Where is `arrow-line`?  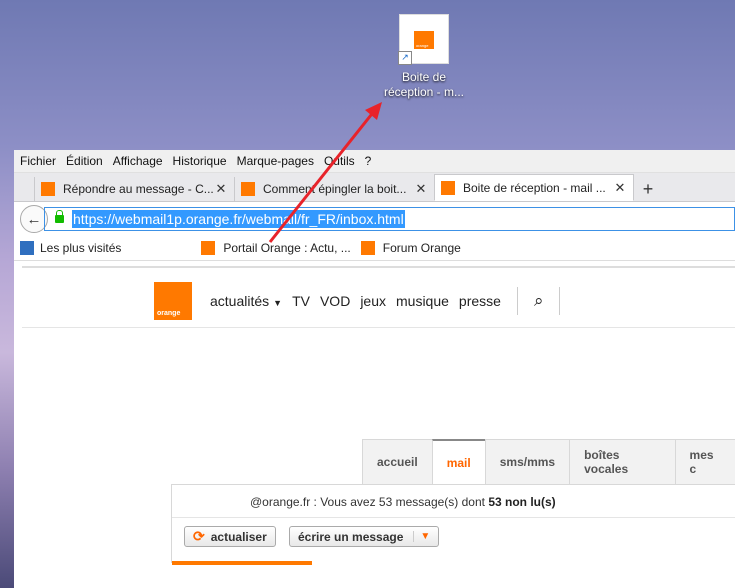
arrow-line is located at coordinates (322, 176).